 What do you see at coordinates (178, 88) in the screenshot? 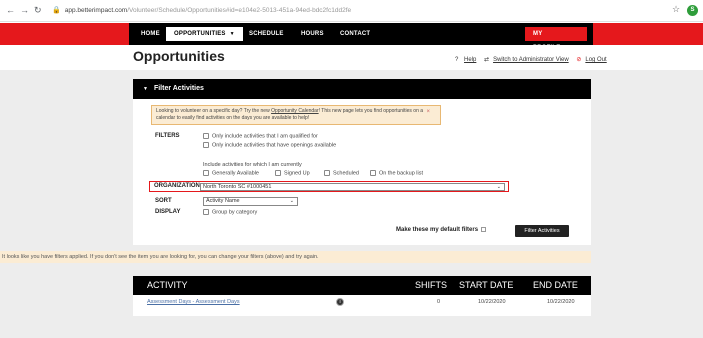
I see `filter-panel-title: Filter Activities` at bounding box center [178, 88].